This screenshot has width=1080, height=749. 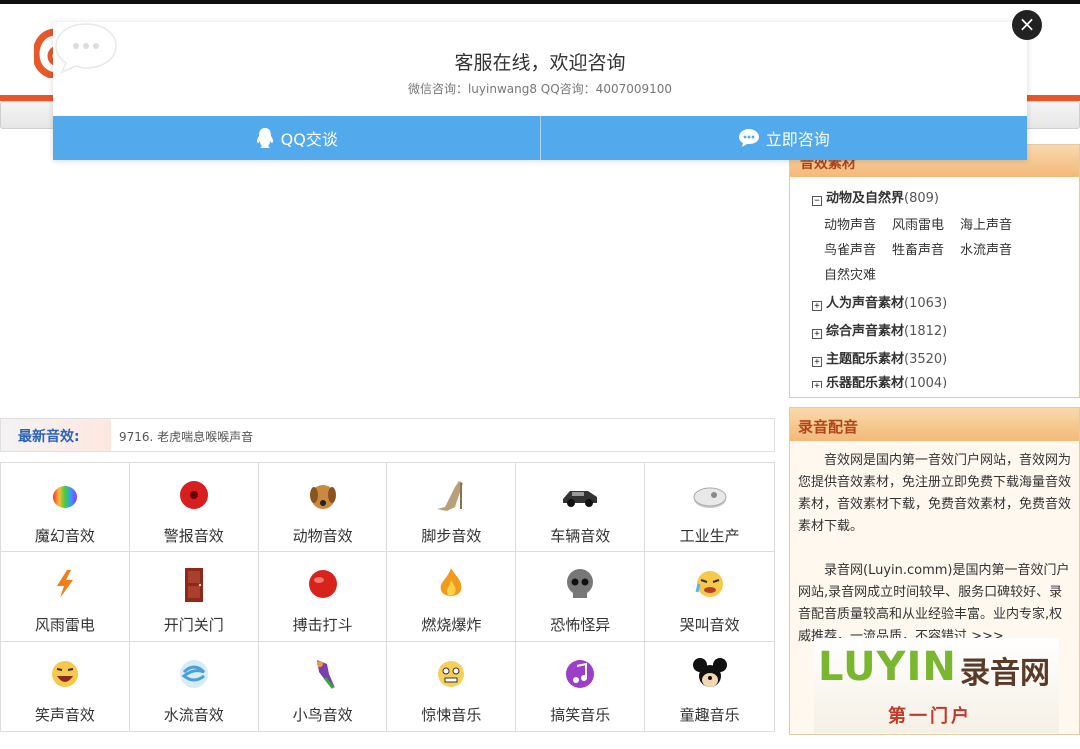 I want to click on category-label: 风雨雷电, so click(x=65, y=624).